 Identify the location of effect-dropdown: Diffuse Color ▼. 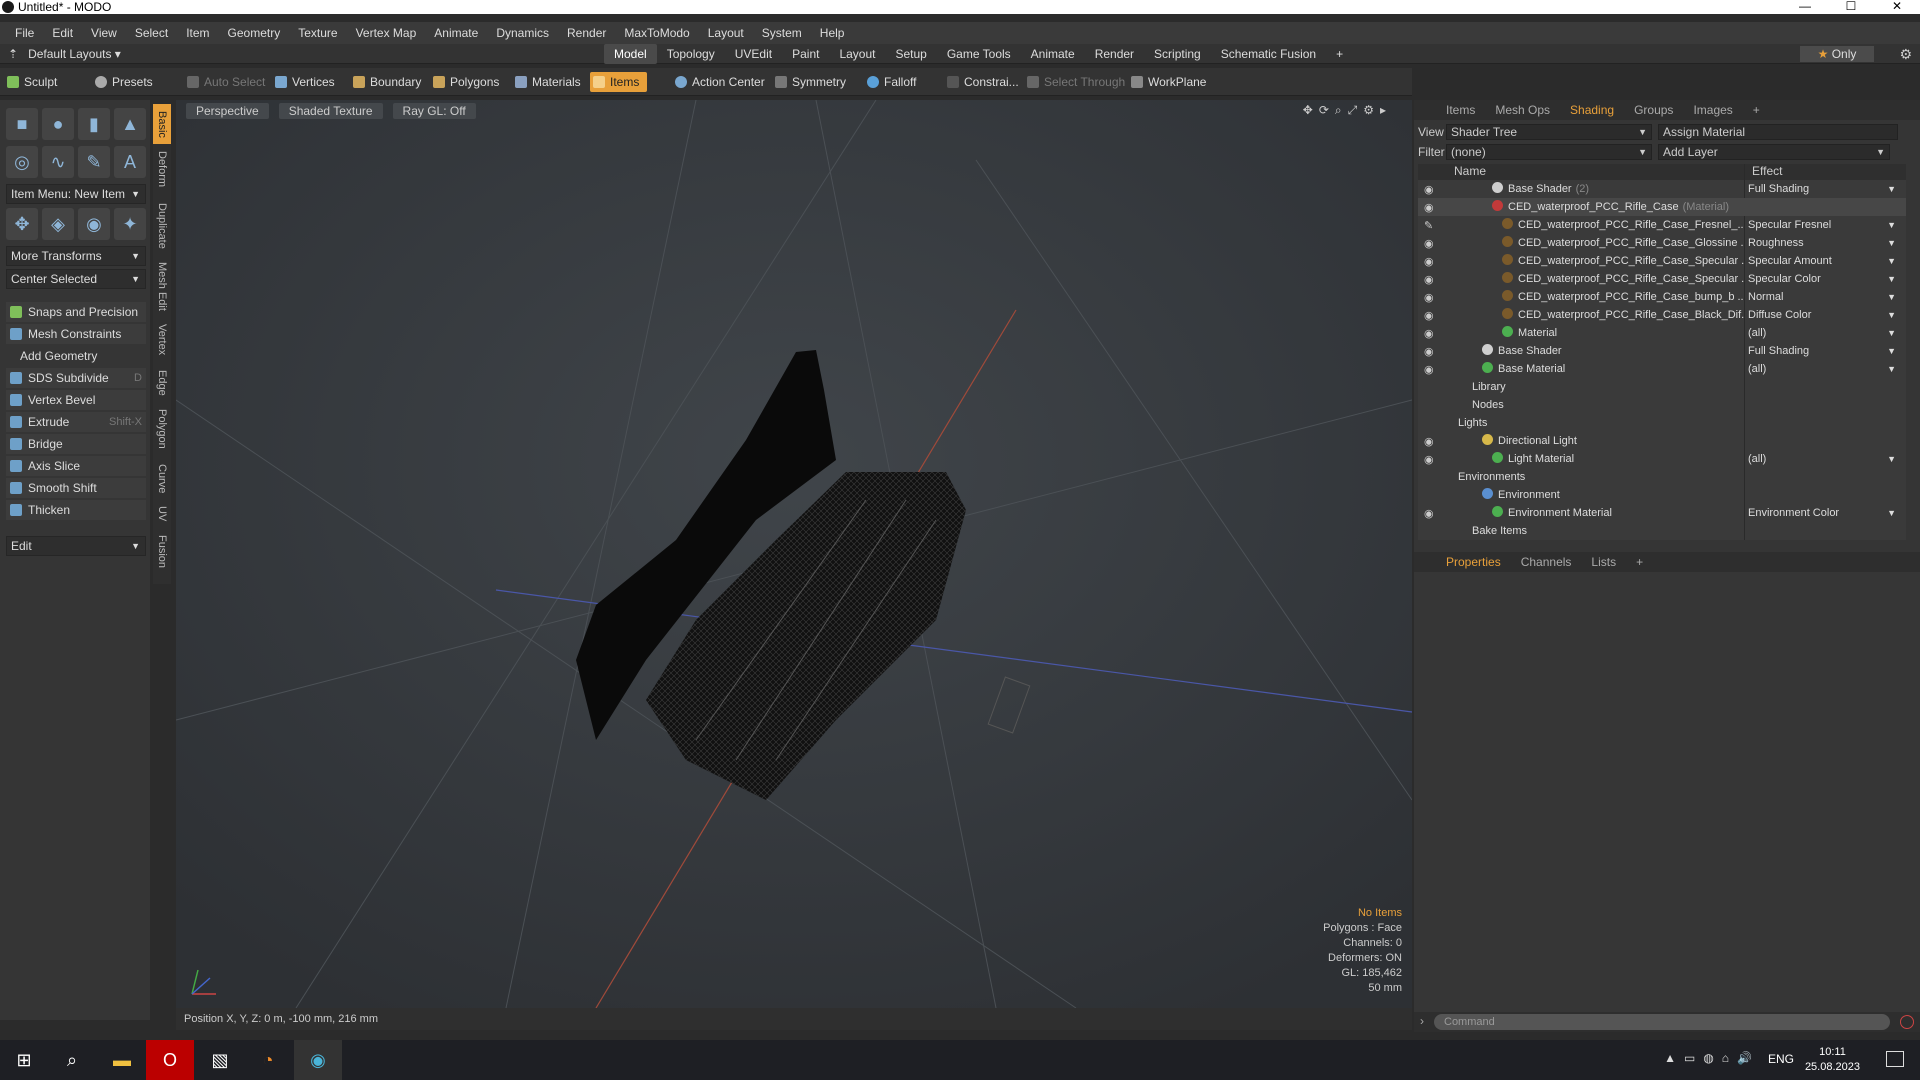
(1823, 315).